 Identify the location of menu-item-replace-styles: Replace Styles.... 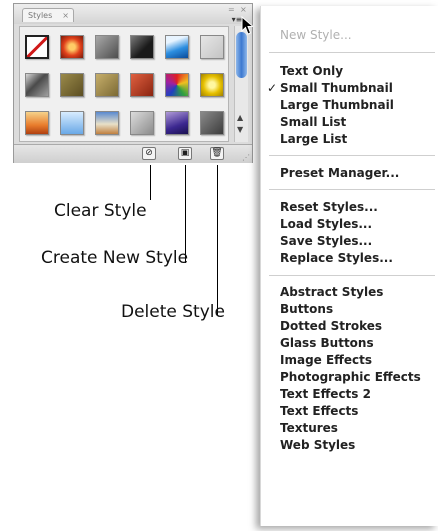
(336, 258).